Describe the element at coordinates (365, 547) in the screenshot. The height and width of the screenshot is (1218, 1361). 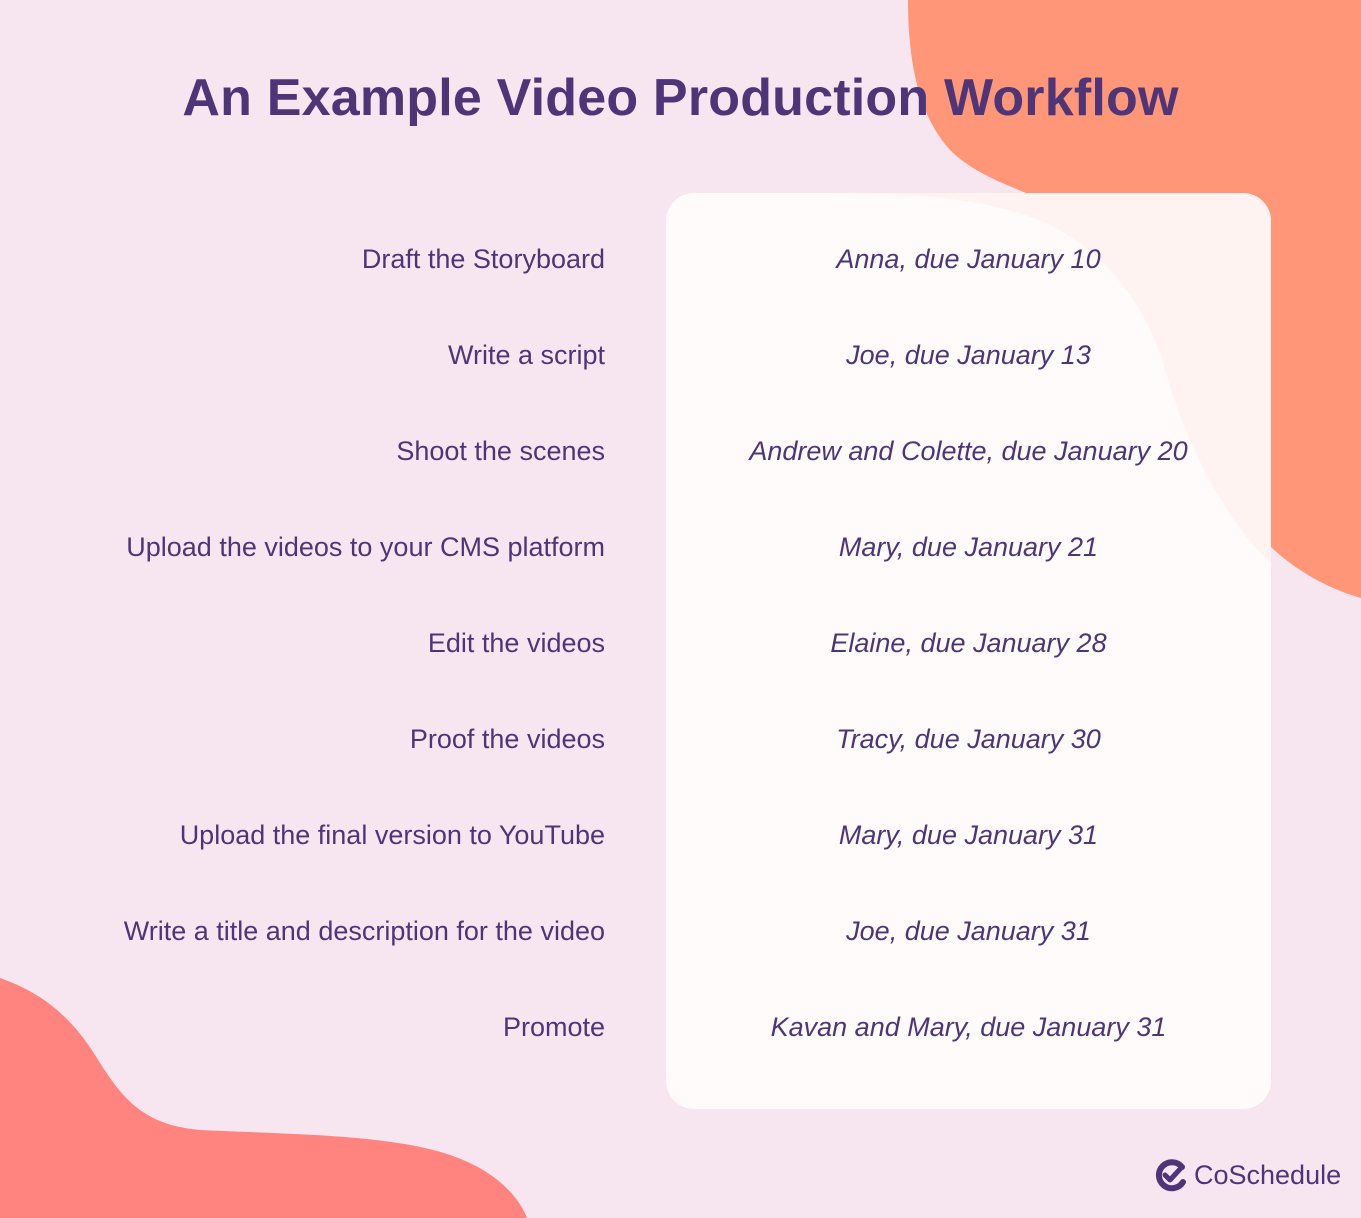
I see `task-label: Upload the videos to your CMS platform` at that location.